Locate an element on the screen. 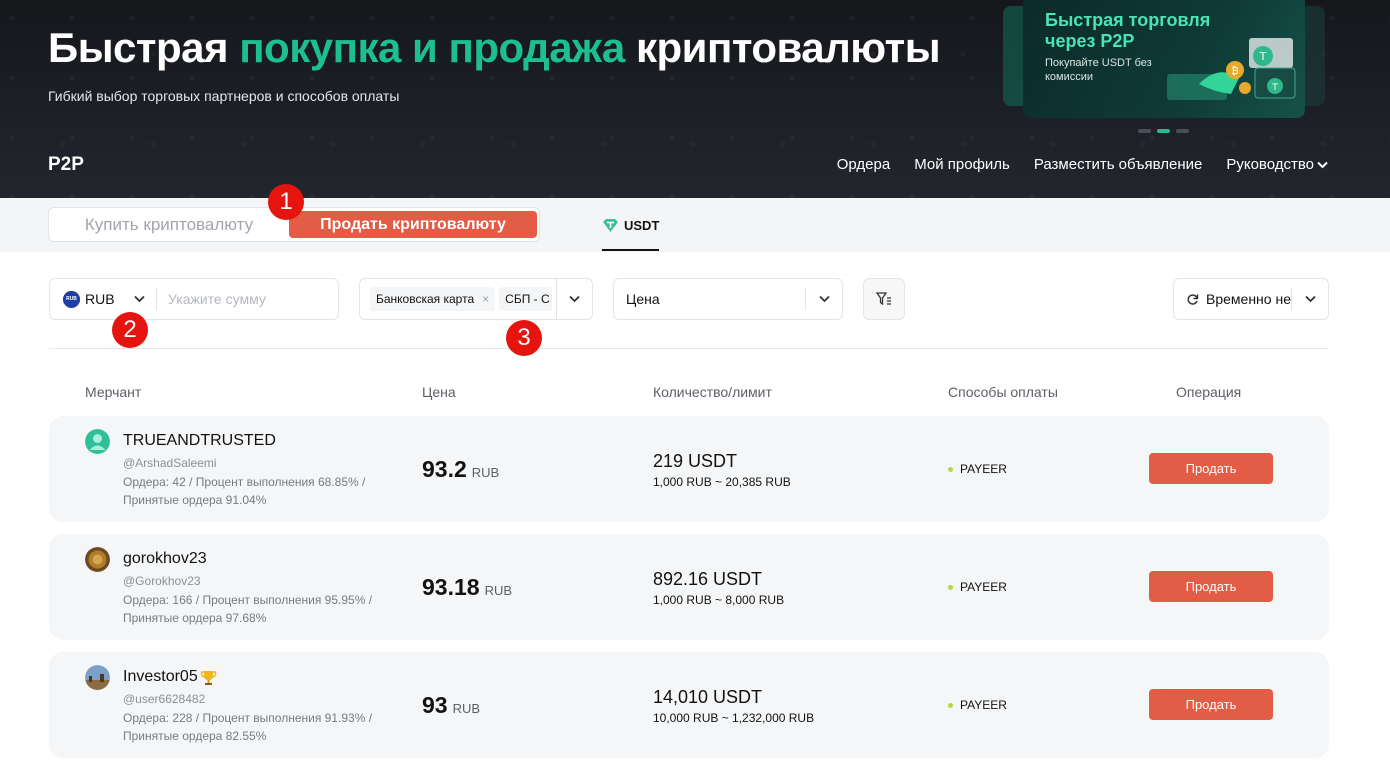 The image size is (1390, 763). payment-chip-bank-card: Банковская карта × is located at coordinates (433, 299).